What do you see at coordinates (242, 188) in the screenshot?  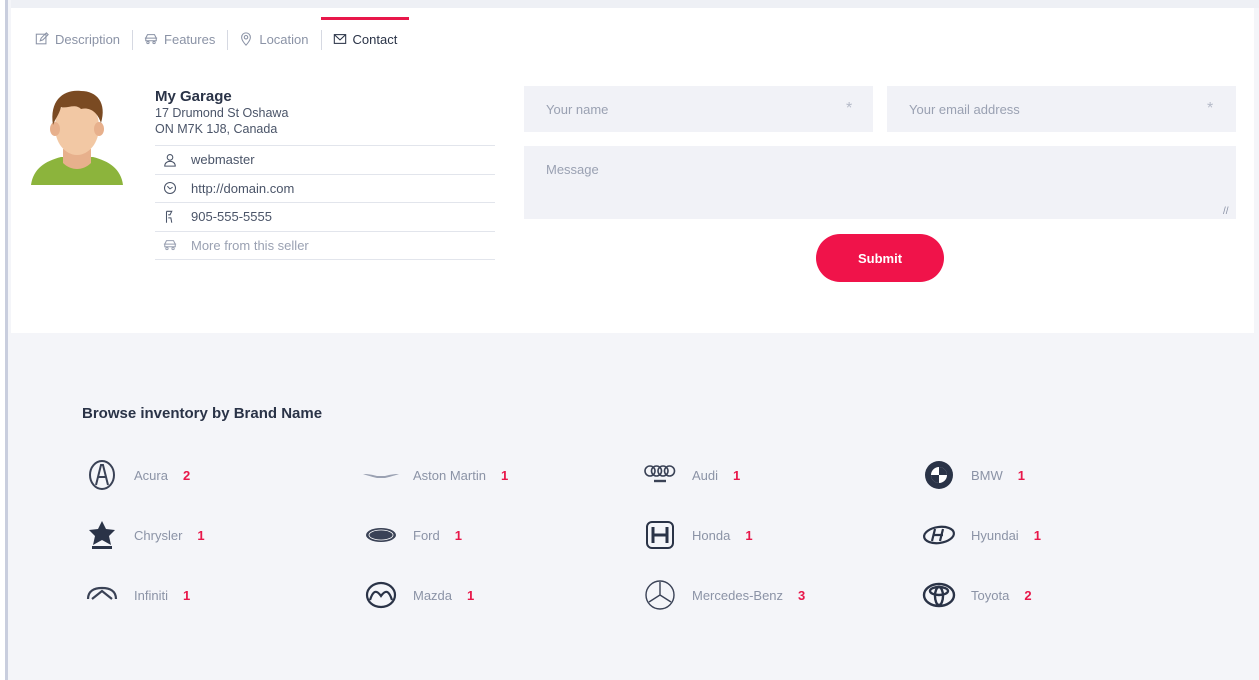 I see `seller-website-link: http://domain.com` at bounding box center [242, 188].